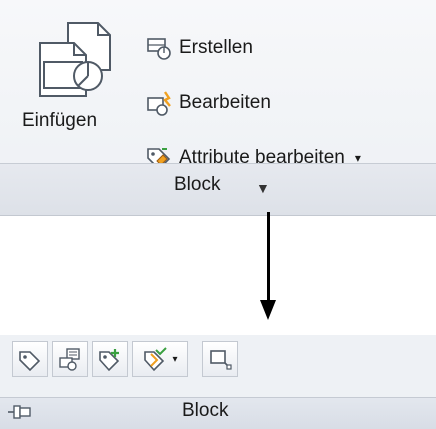  I want to click on sync-attributes-button: ▾, so click(160, 359).